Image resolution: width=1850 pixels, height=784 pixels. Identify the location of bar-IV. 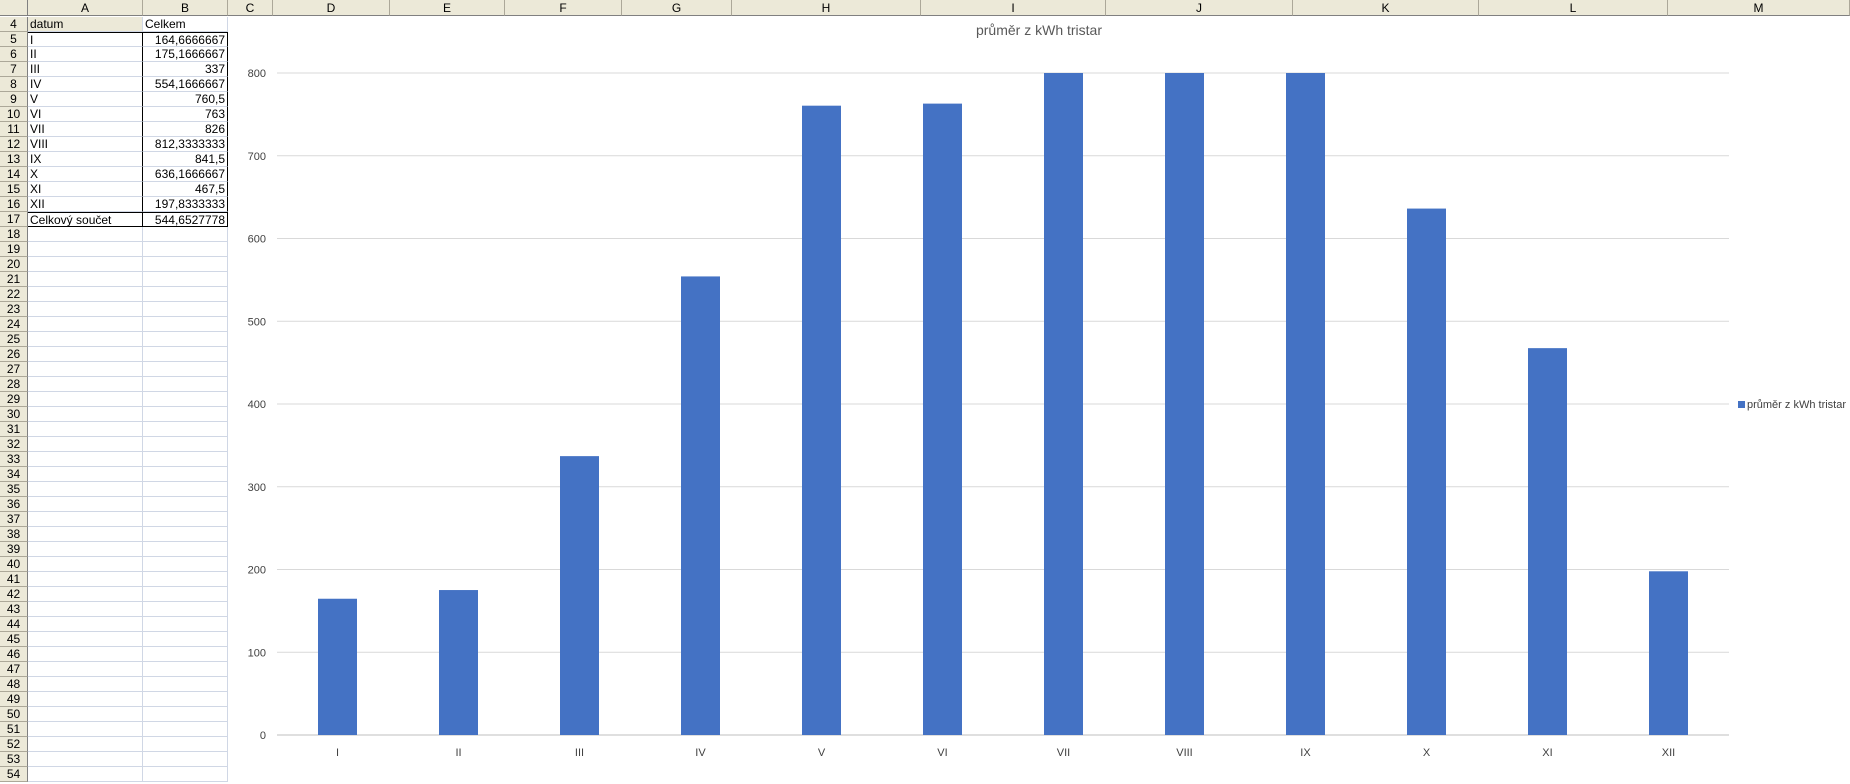
(700, 505).